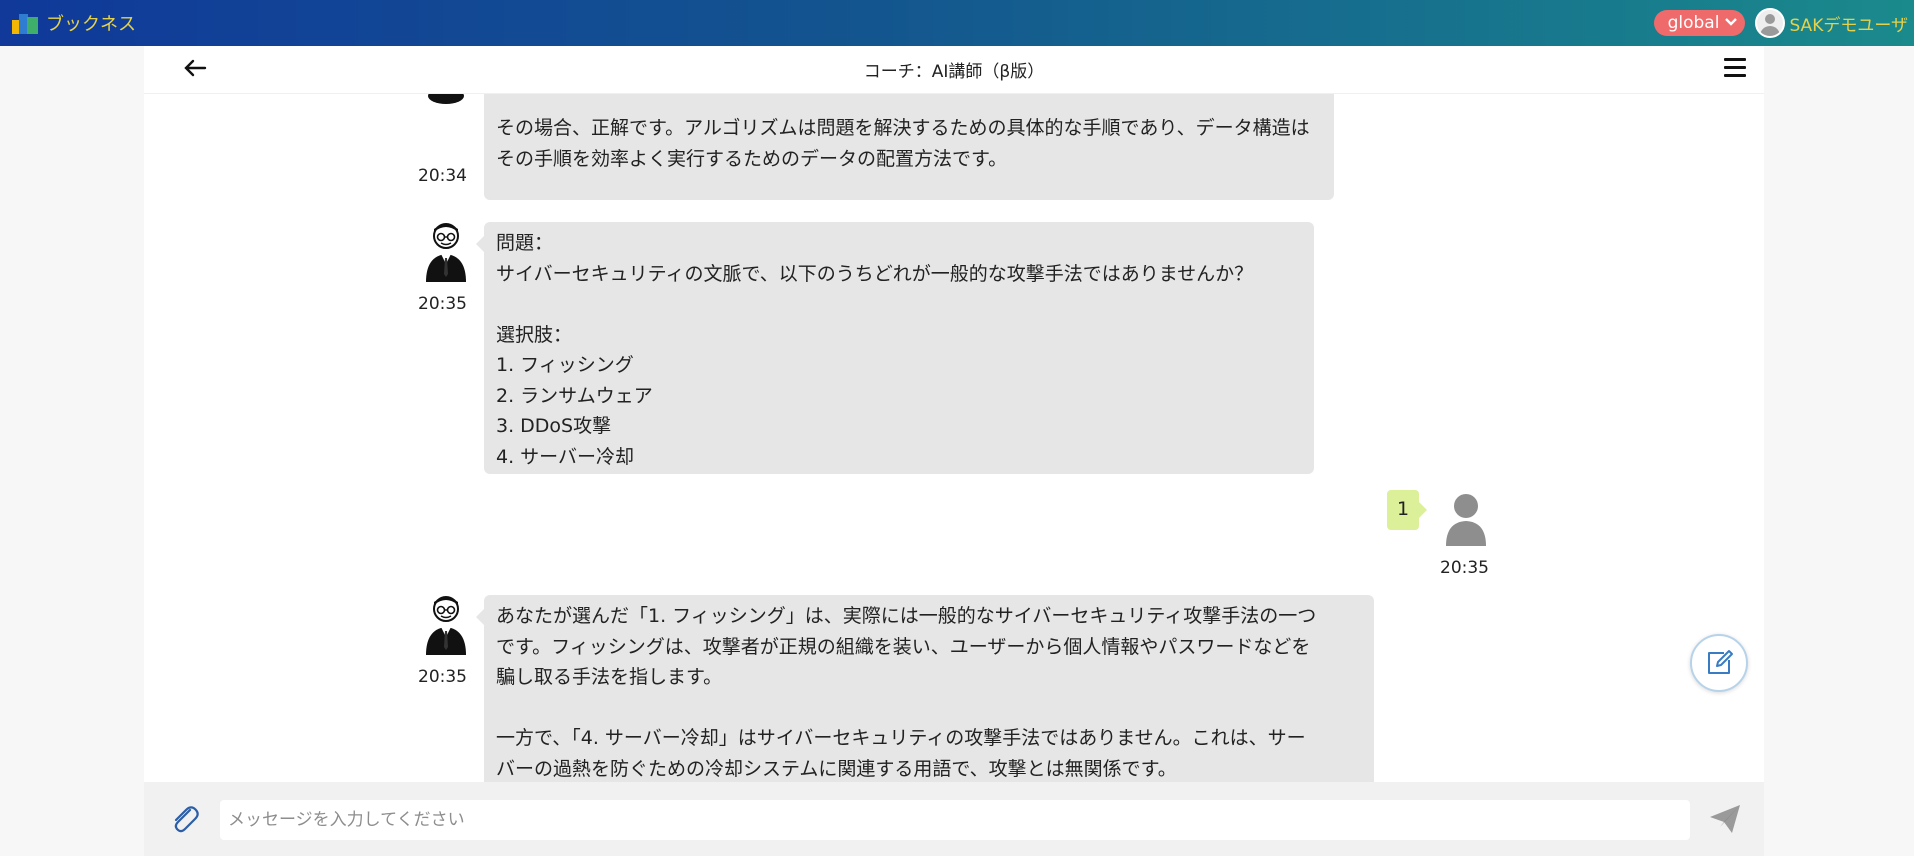 Image resolution: width=1914 pixels, height=856 pixels. Describe the element at coordinates (1735, 59) in the screenshot. I see `hamburger-menu-icon` at that location.